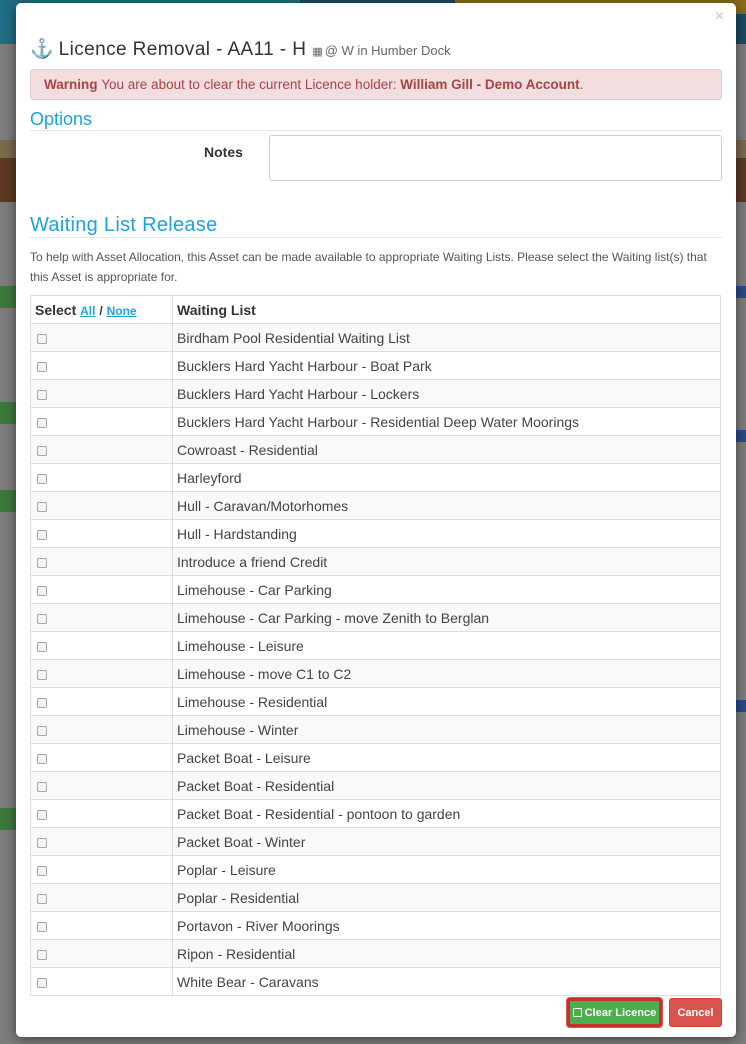 The height and width of the screenshot is (1044, 746). What do you see at coordinates (223, 152) in the screenshot?
I see `notes-label: Notes` at bounding box center [223, 152].